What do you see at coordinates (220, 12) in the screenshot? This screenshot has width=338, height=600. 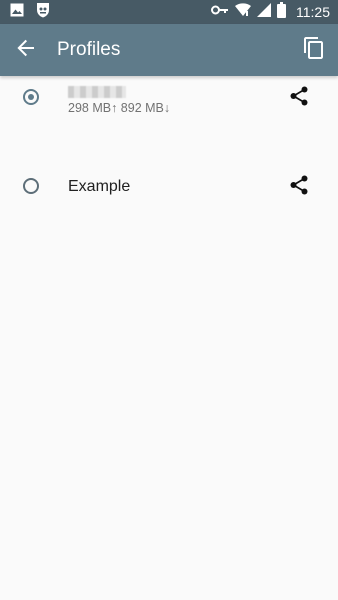 I see `key-icon` at bounding box center [220, 12].